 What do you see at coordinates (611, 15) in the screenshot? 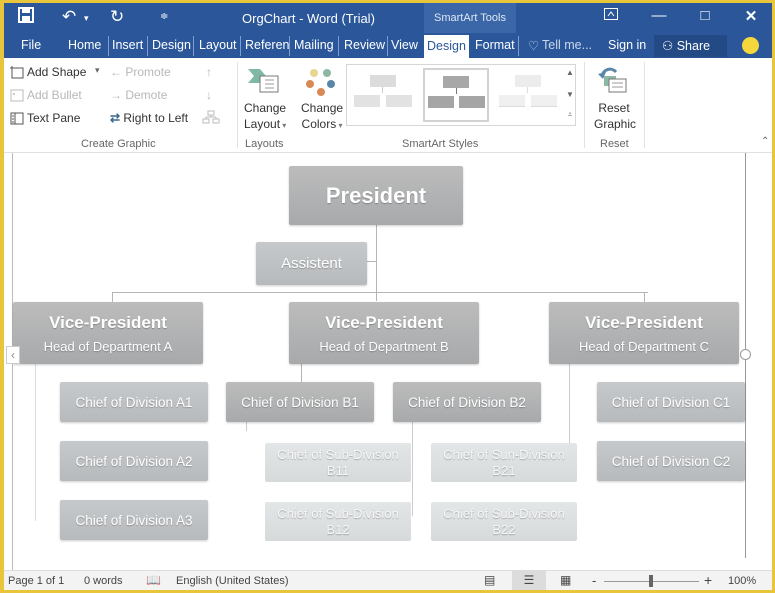
I see `ribbon-display-options-icon` at bounding box center [611, 15].